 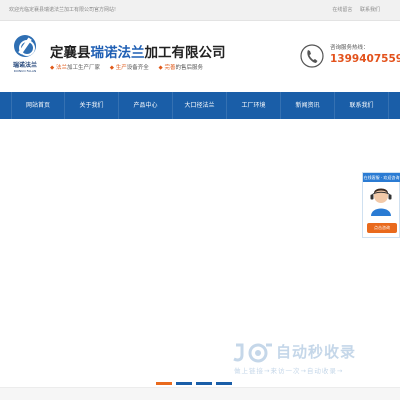 I want to click on nav-item-products: 产品中心, so click(x=146, y=105).